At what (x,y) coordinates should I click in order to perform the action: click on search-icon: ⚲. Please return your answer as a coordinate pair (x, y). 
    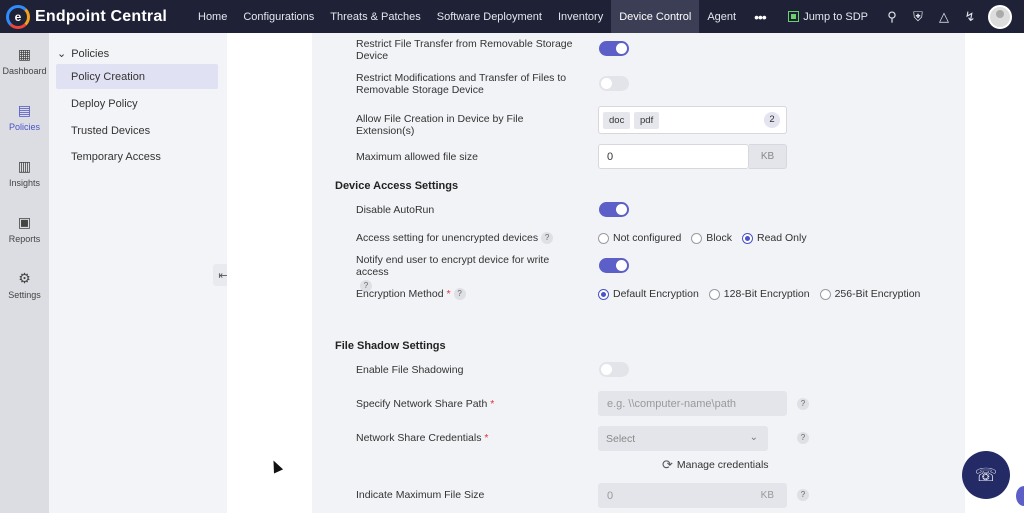
    Looking at the image, I should click on (892, 17).